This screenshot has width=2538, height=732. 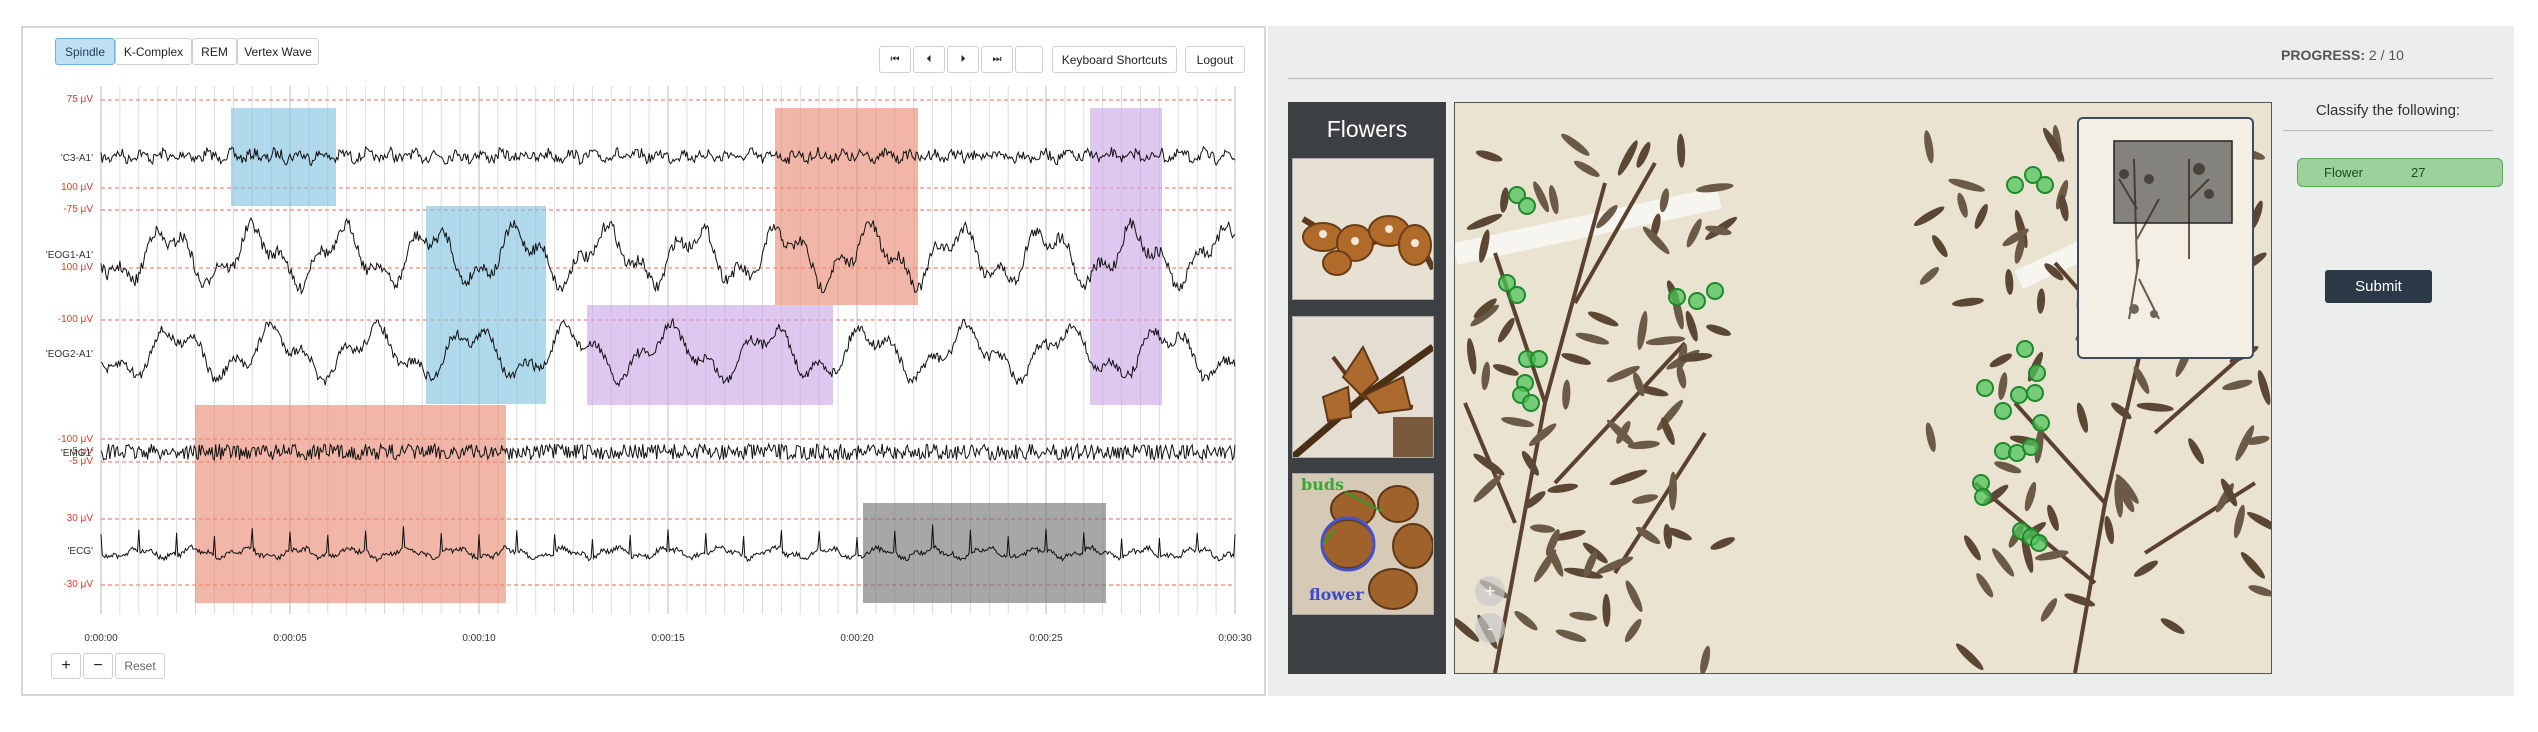 I want to click on flower-closeup-annotated: buds flower, so click(x=1363, y=544).